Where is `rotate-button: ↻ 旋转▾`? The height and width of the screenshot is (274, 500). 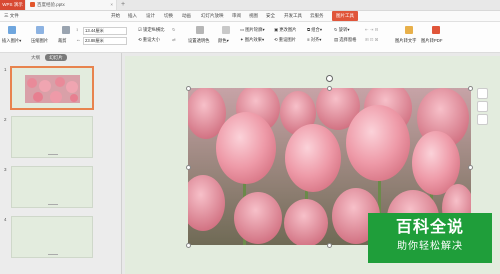 rotate-button: ↻ 旋转▾ is located at coordinates (342, 30).